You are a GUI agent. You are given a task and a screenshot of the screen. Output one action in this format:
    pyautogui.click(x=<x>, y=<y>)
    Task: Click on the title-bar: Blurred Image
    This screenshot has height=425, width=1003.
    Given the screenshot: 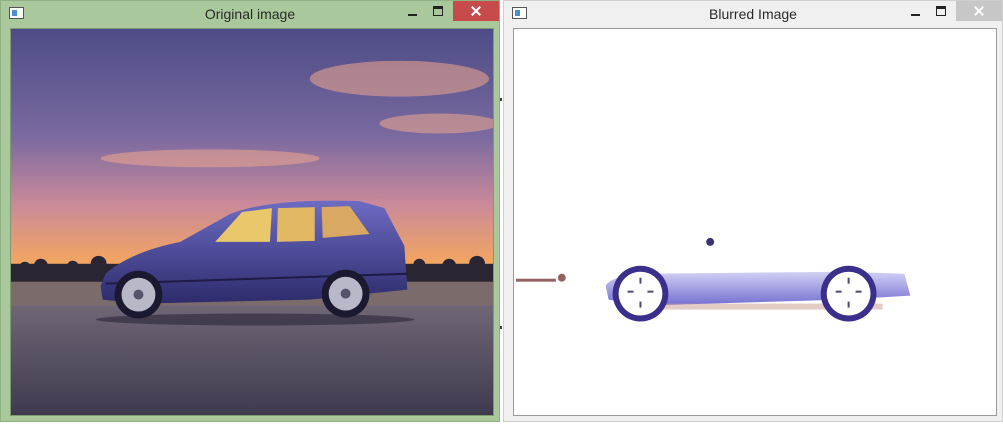 What is the action you would take?
    pyautogui.click(x=753, y=14)
    